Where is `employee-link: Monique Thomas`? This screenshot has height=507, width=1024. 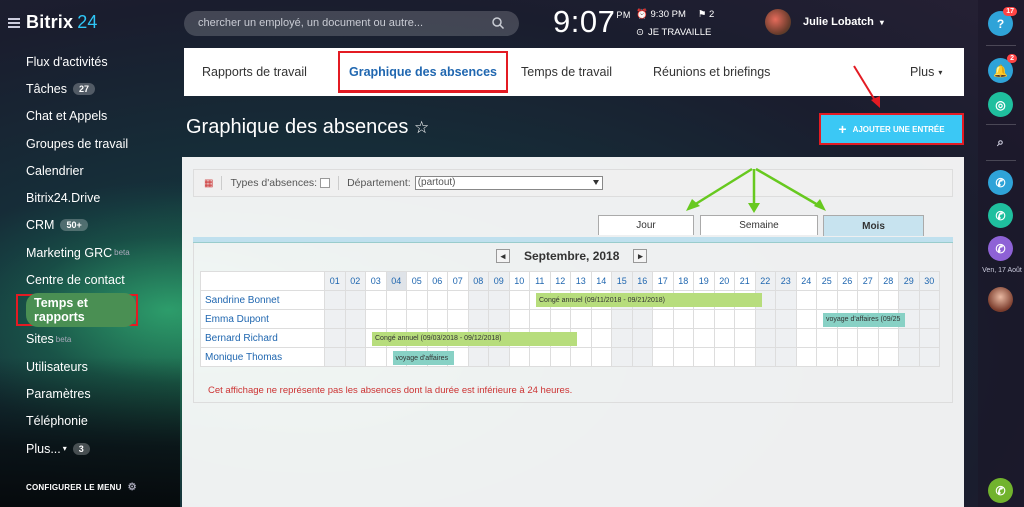 employee-link: Monique Thomas is located at coordinates (262, 357).